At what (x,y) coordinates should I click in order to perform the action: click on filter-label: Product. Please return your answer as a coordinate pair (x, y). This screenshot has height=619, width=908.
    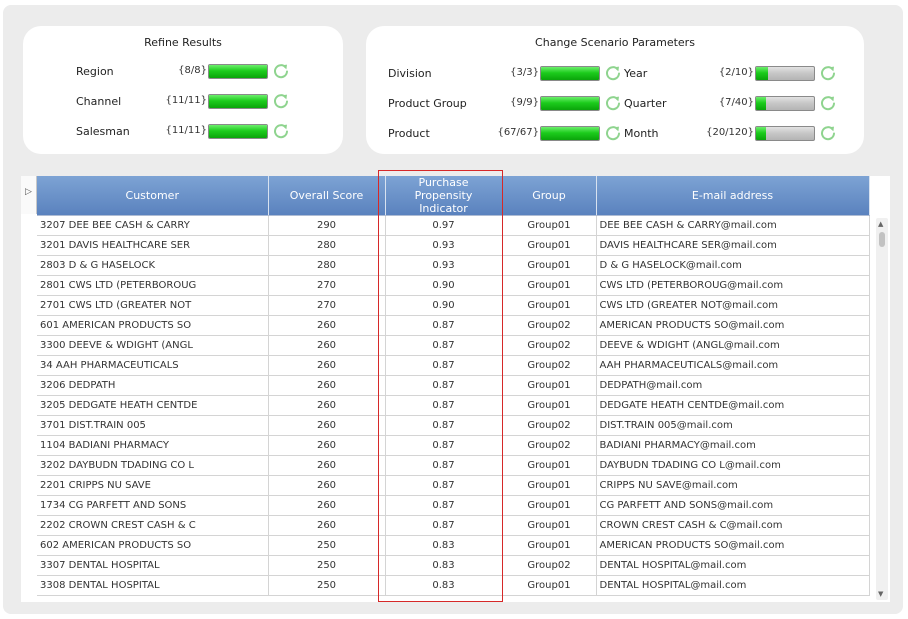
    Looking at the image, I should click on (409, 133).